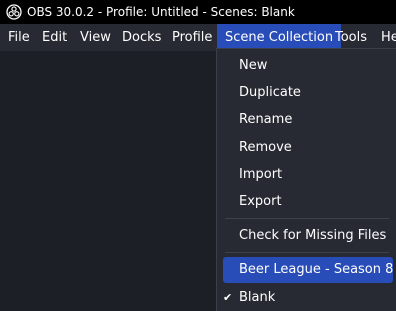  Describe the element at coordinates (279, 37) in the screenshot. I see `menu-scene-collection: Scene Collection` at that location.